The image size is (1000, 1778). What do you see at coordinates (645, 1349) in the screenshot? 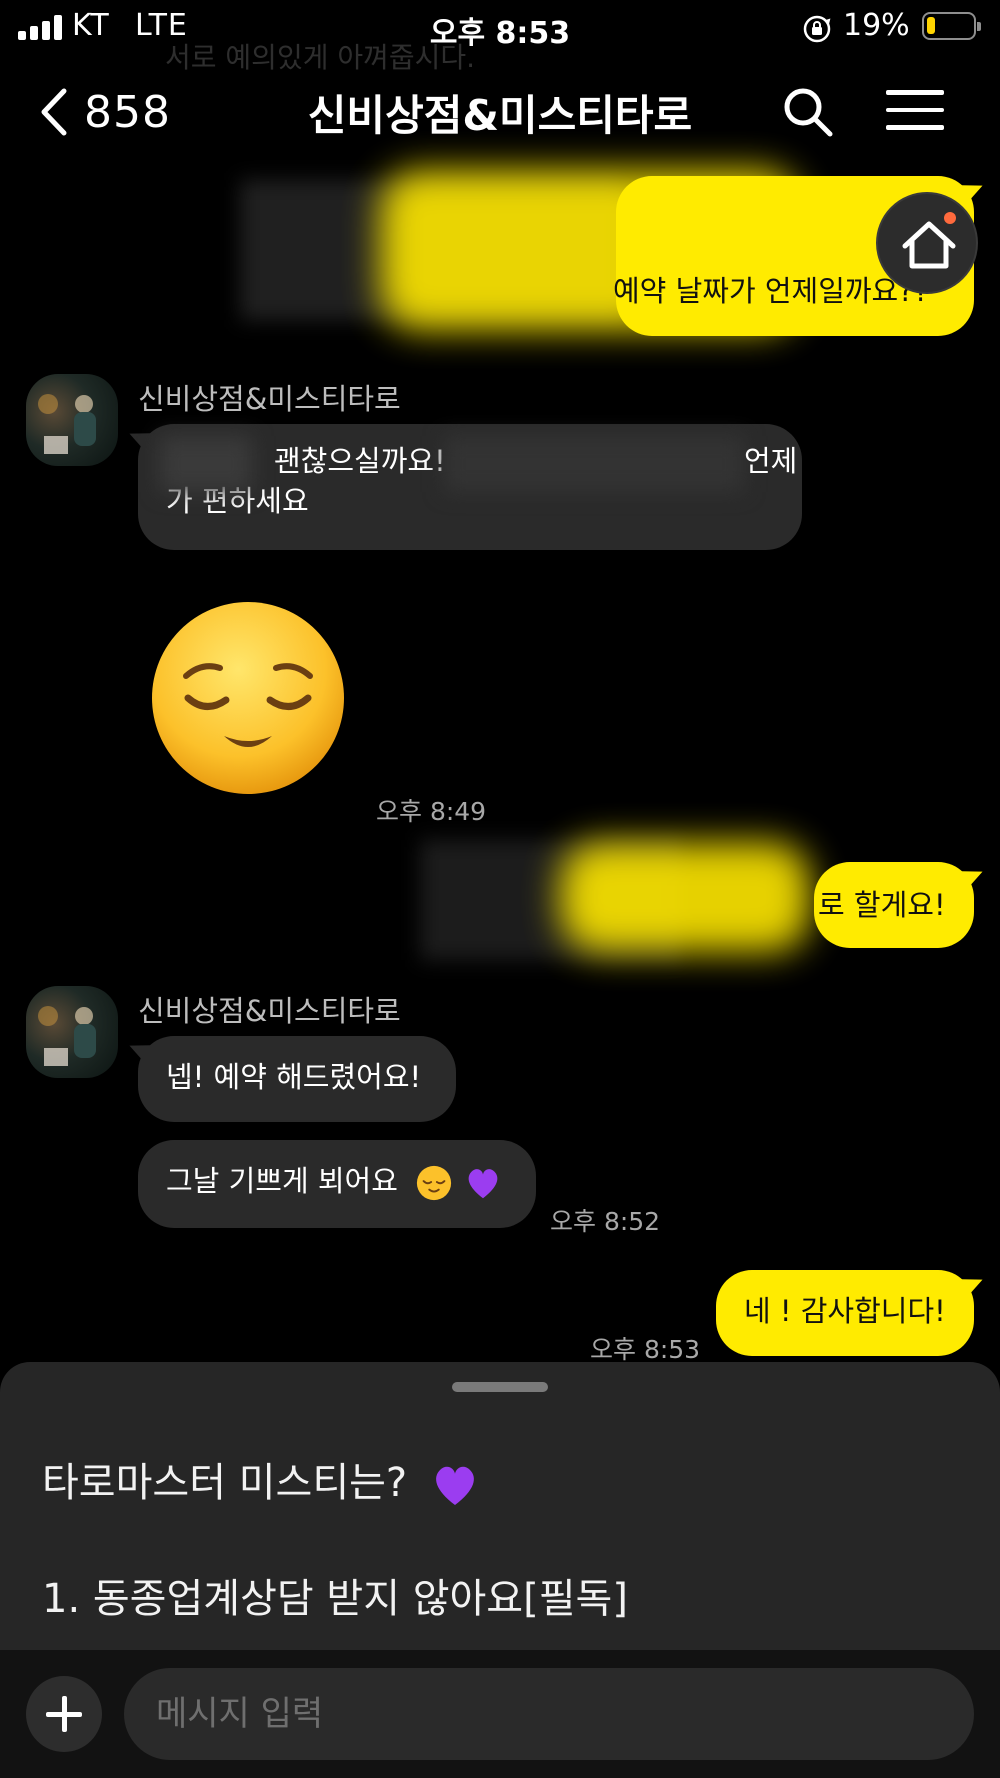
I see `message-time: 오후 8:53` at bounding box center [645, 1349].